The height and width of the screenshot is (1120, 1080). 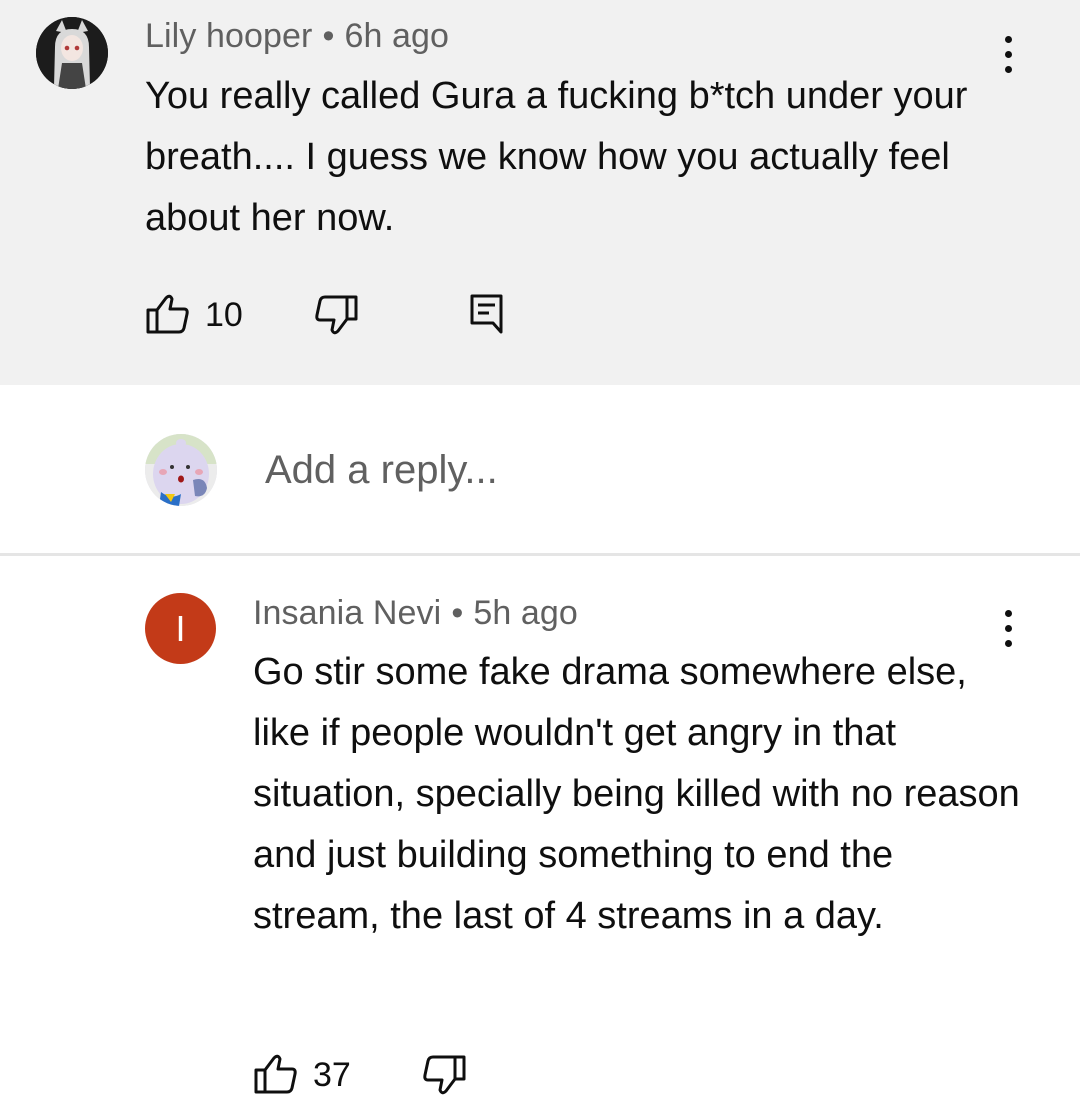 What do you see at coordinates (224, 315) in the screenshot?
I see `like-count: 10` at bounding box center [224, 315].